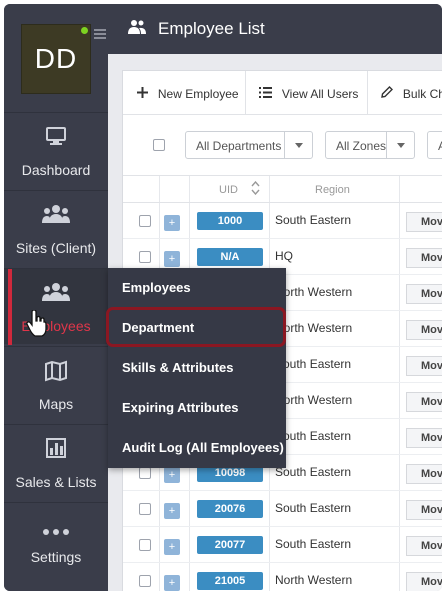  I want to click on department-select: All Departments, so click(249, 145).